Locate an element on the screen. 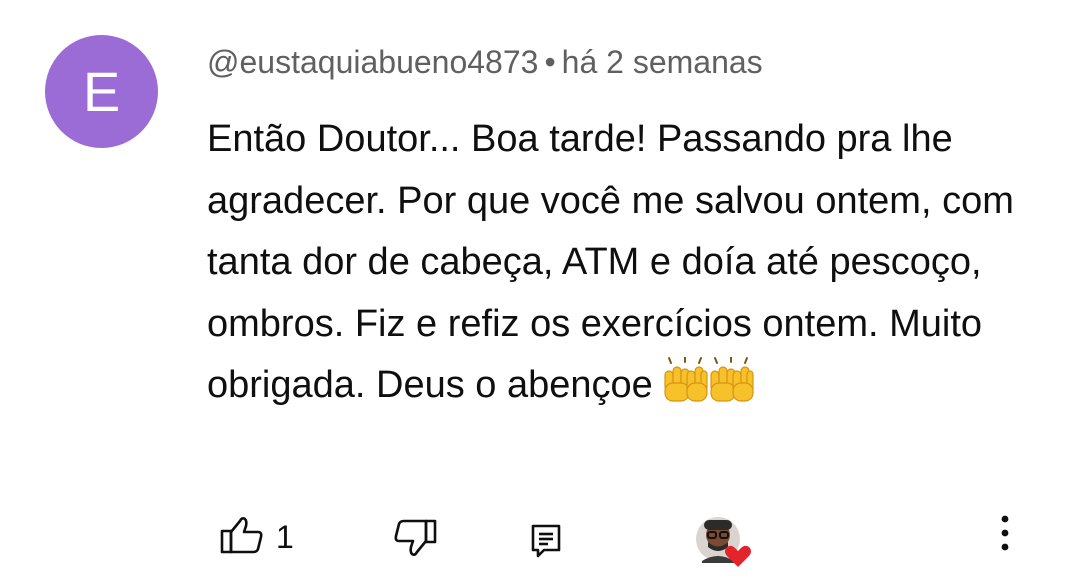  comment-author: @eustaquiabueno4873 is located at coordinates (372, 62).